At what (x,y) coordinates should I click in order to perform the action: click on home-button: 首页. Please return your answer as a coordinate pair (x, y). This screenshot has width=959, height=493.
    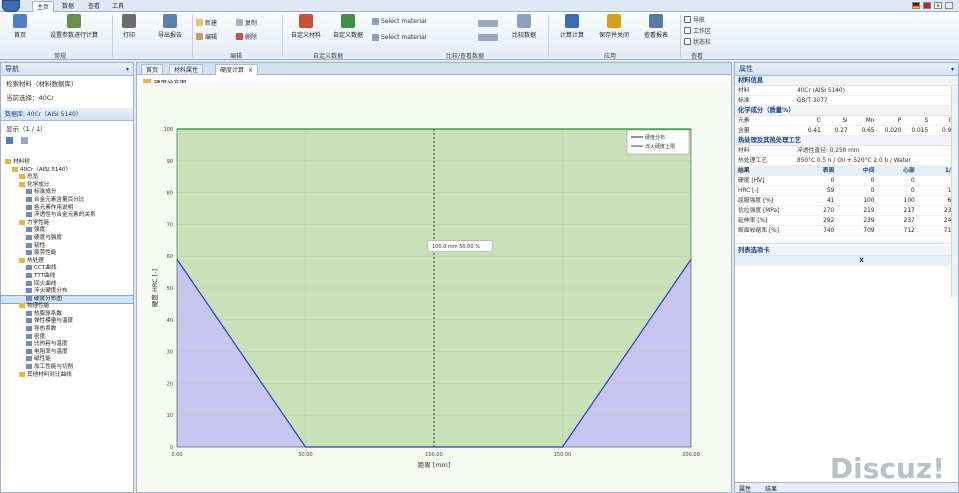
    Looking at the image, I should click on (20, 26).